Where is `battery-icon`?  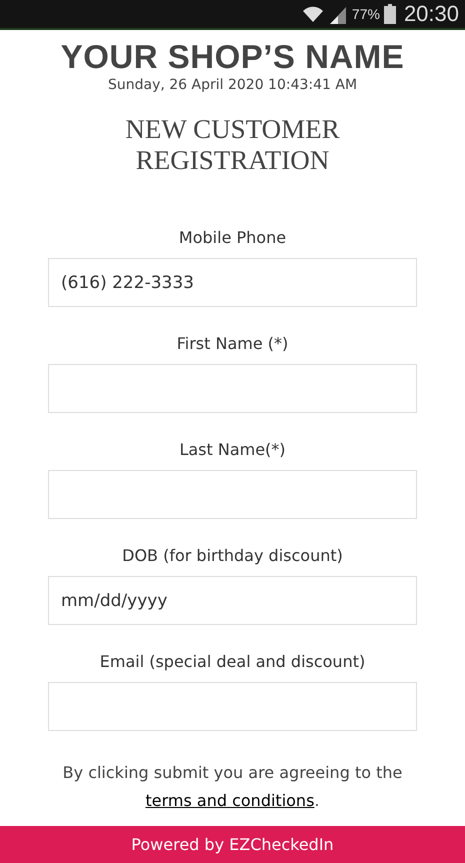
battery-icon is located at coordinates (390, 14).